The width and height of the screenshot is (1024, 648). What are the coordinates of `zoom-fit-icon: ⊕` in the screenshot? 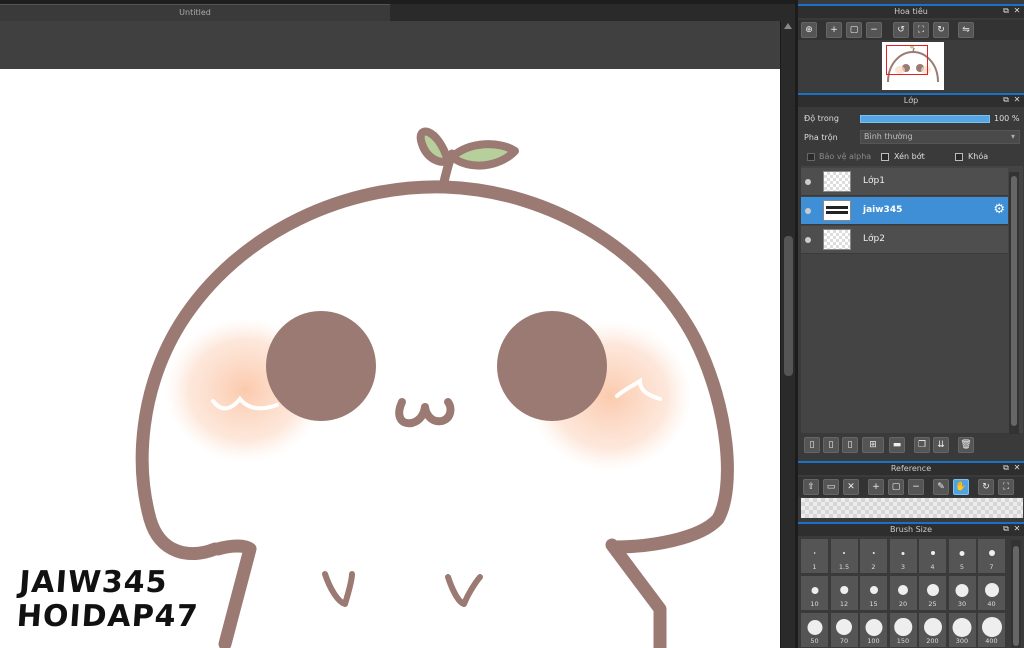 It's located at (809, 30).